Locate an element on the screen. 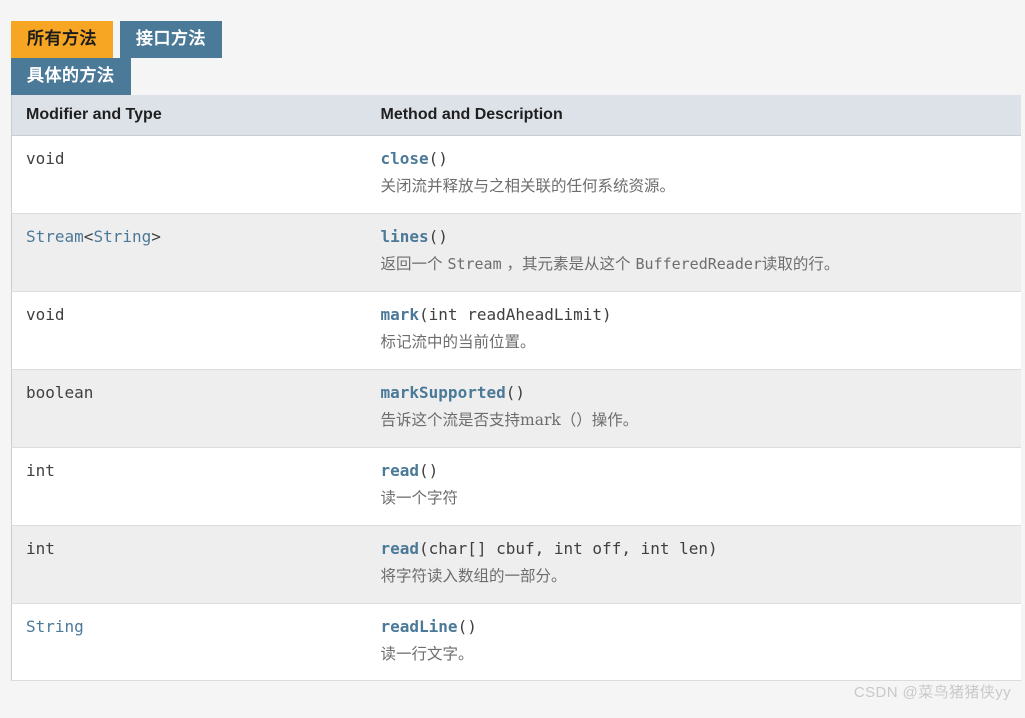 The height and width of the screenshot is (718, 1025). method-description: 返回一个 Stream ，其元素是从这个 BufferedReader读取的行。 is located at coordinates (695, 264).